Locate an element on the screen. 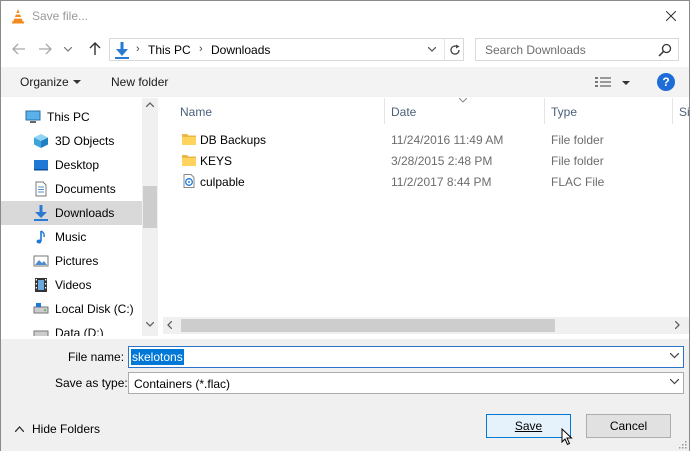  mouse-pointer-icon is located at coordinates (567, 437).